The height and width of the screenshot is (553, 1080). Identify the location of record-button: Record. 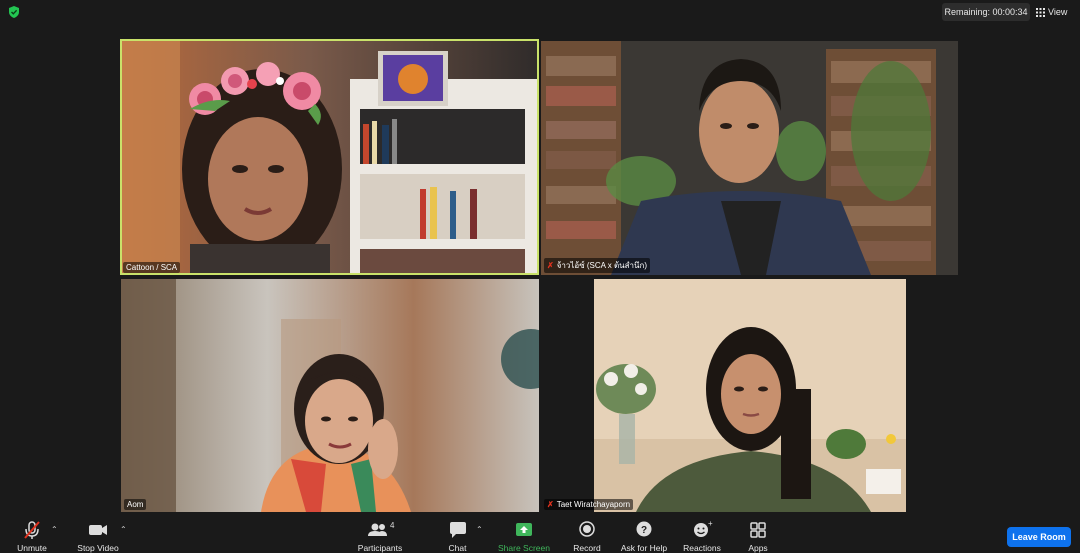
(587, 533).